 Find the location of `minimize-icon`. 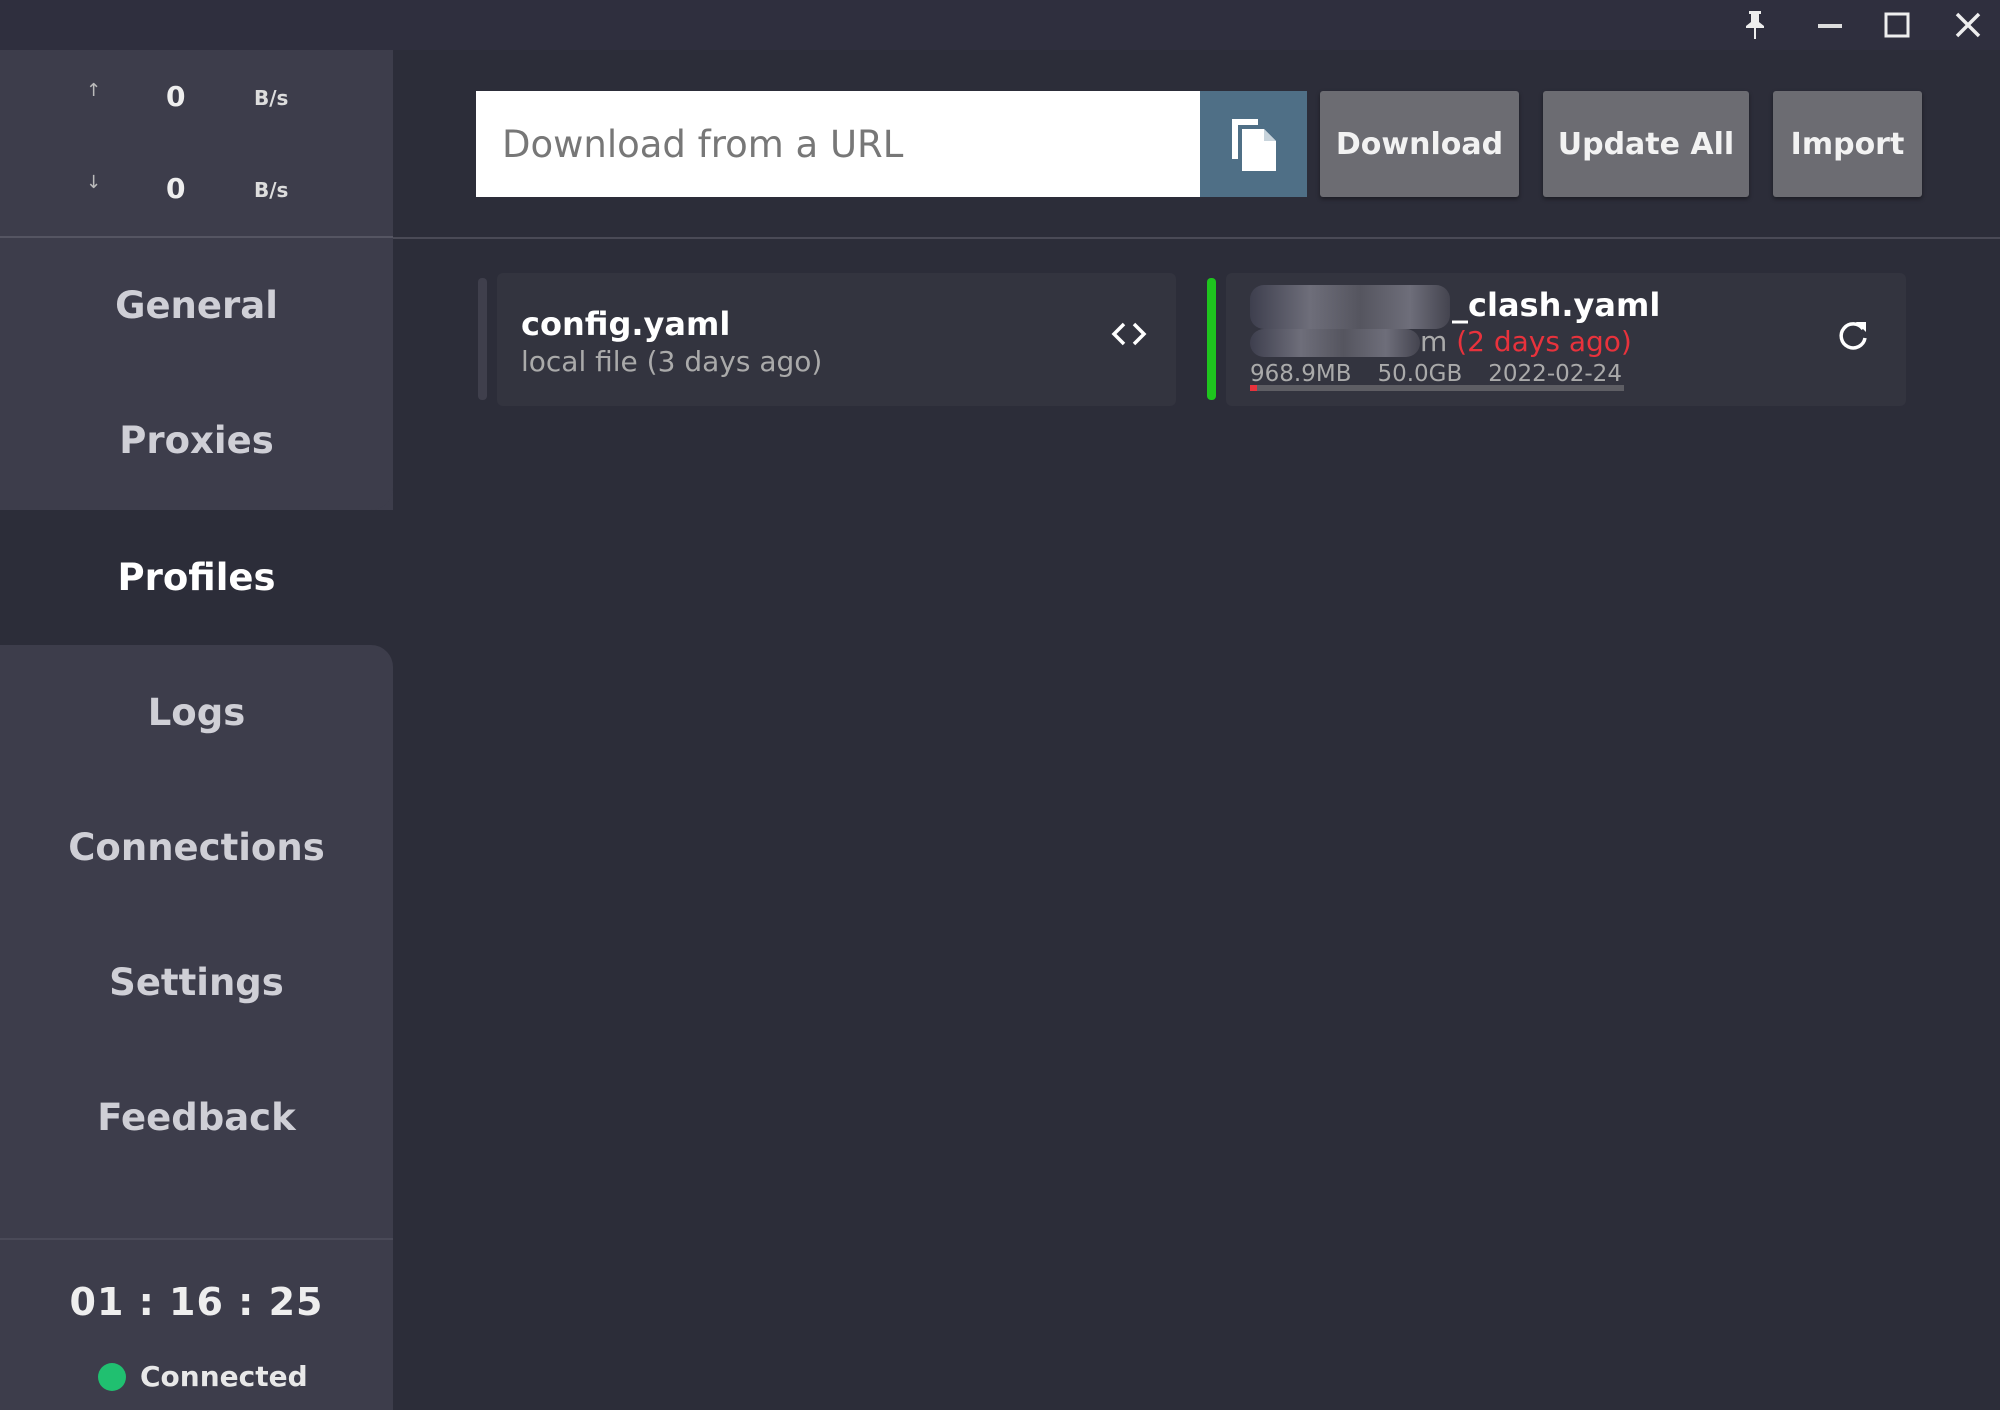

minimize-icon is located at coordinates (1830, 25).